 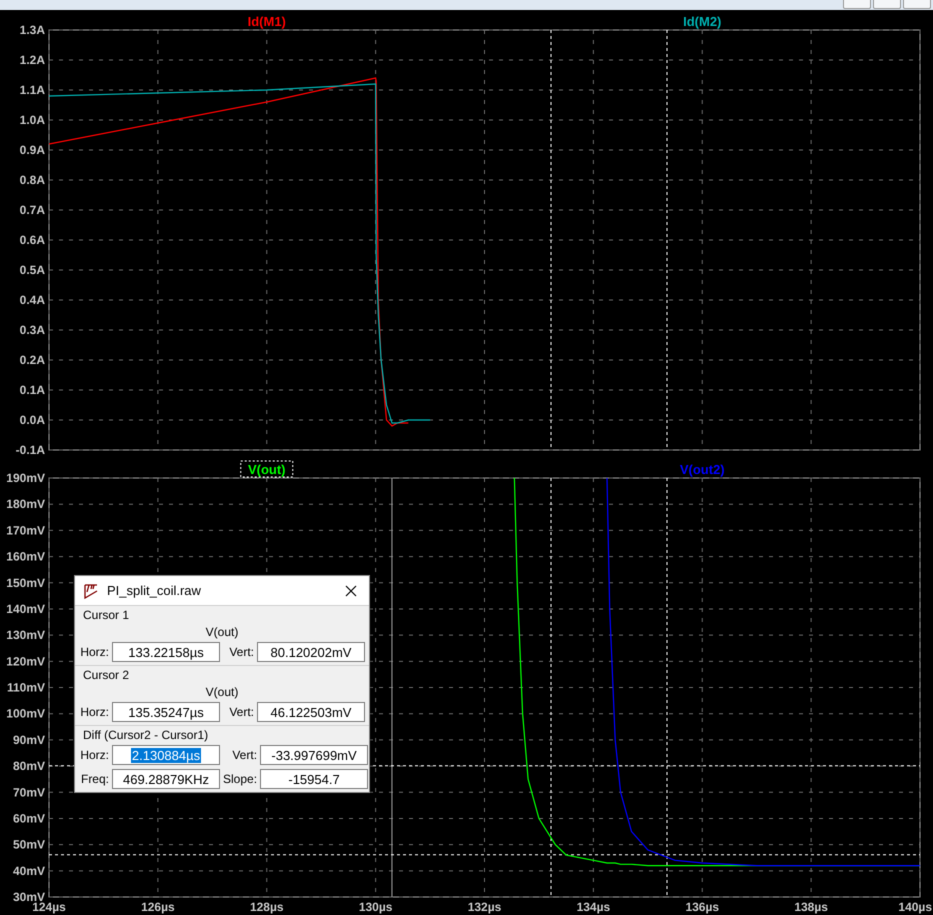 What do you see at coordinates (32, 330) in the screenshot?
I see `y-axis-label: 0.3A` at bounding box center [32, 330].